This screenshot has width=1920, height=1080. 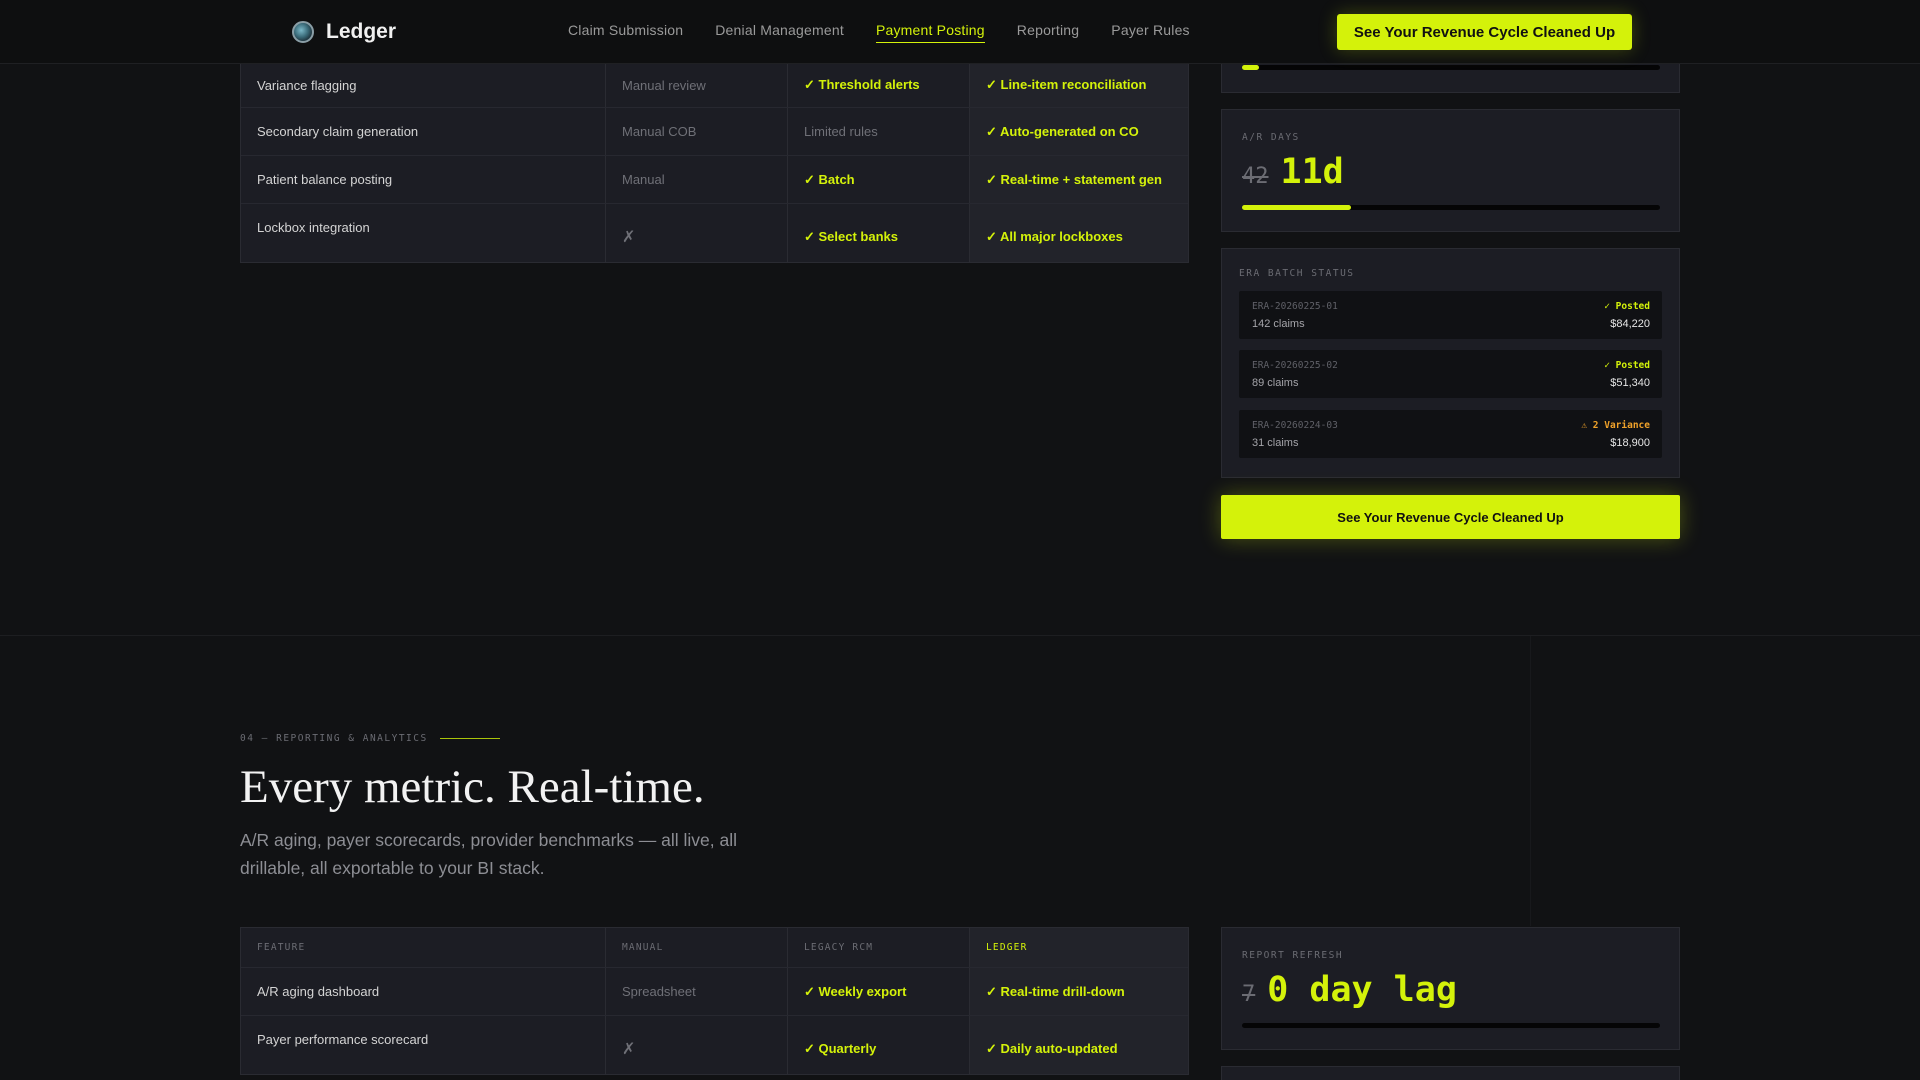 What do you see at coordinates (779, 32) in the screenshot?
I see `nav-link-denial-management: Denial Management` at bounding box center [779, 32].